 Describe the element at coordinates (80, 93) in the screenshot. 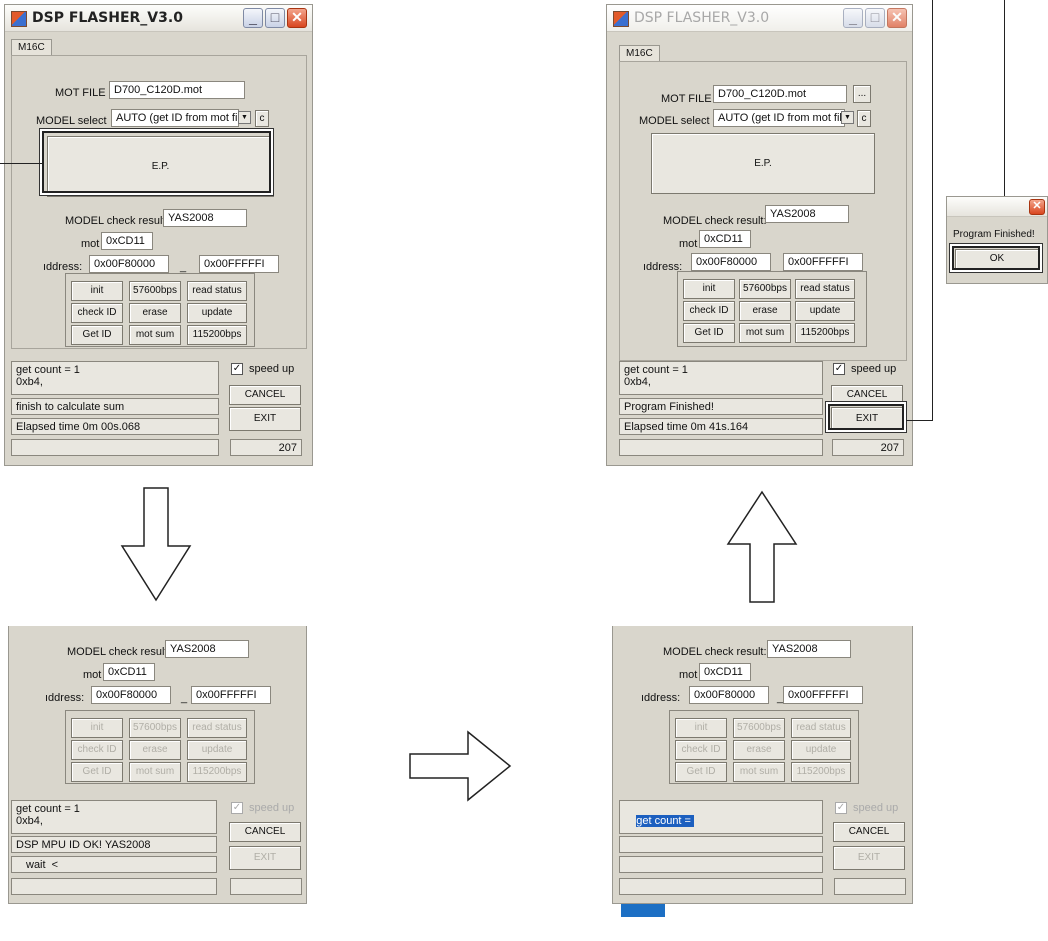

I see `mot-file-label: MOT FILE` at that location.